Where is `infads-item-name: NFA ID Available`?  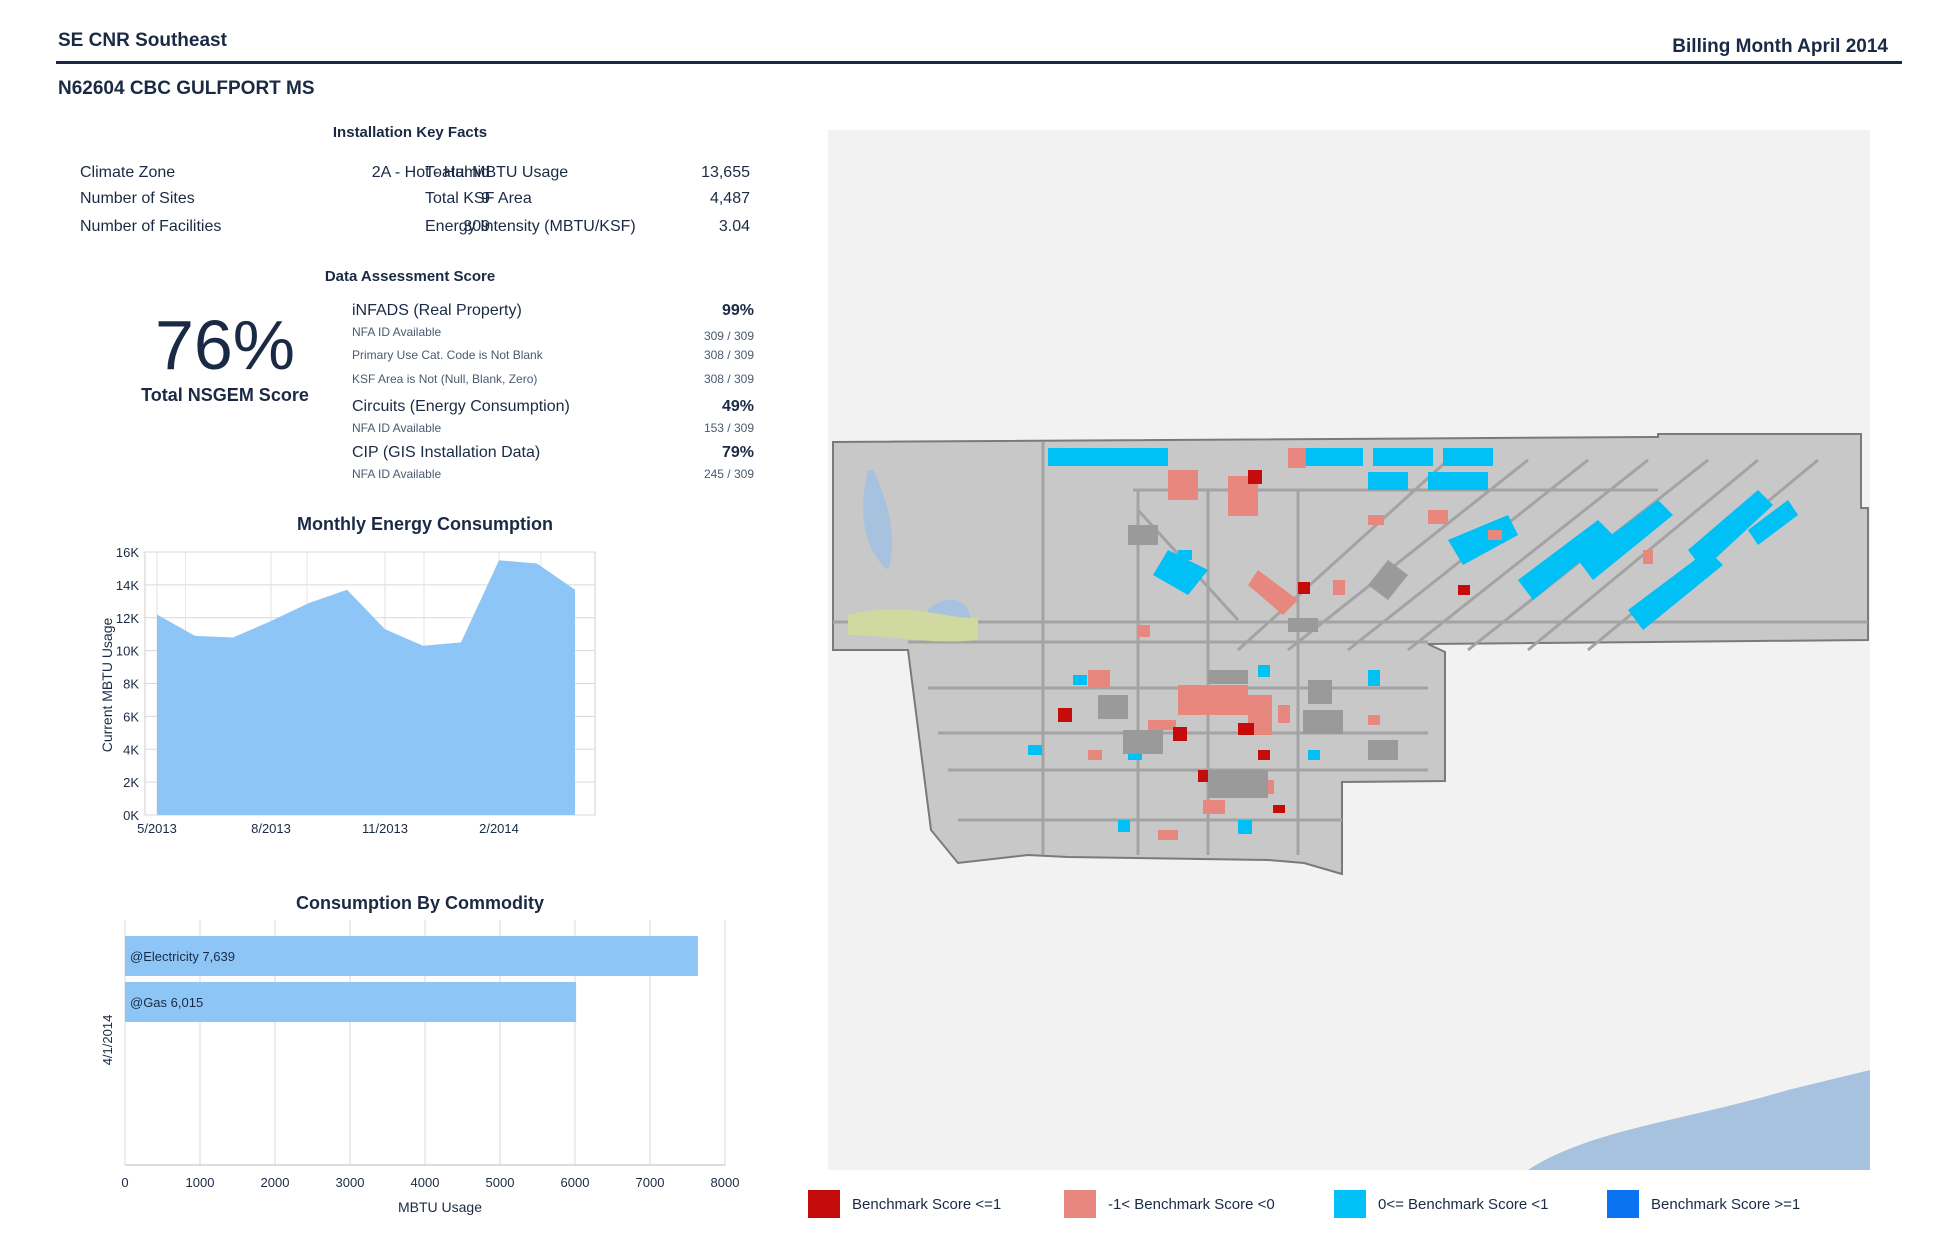 infads-item-name: NFA ID Available is located at coordinates (397, 332).